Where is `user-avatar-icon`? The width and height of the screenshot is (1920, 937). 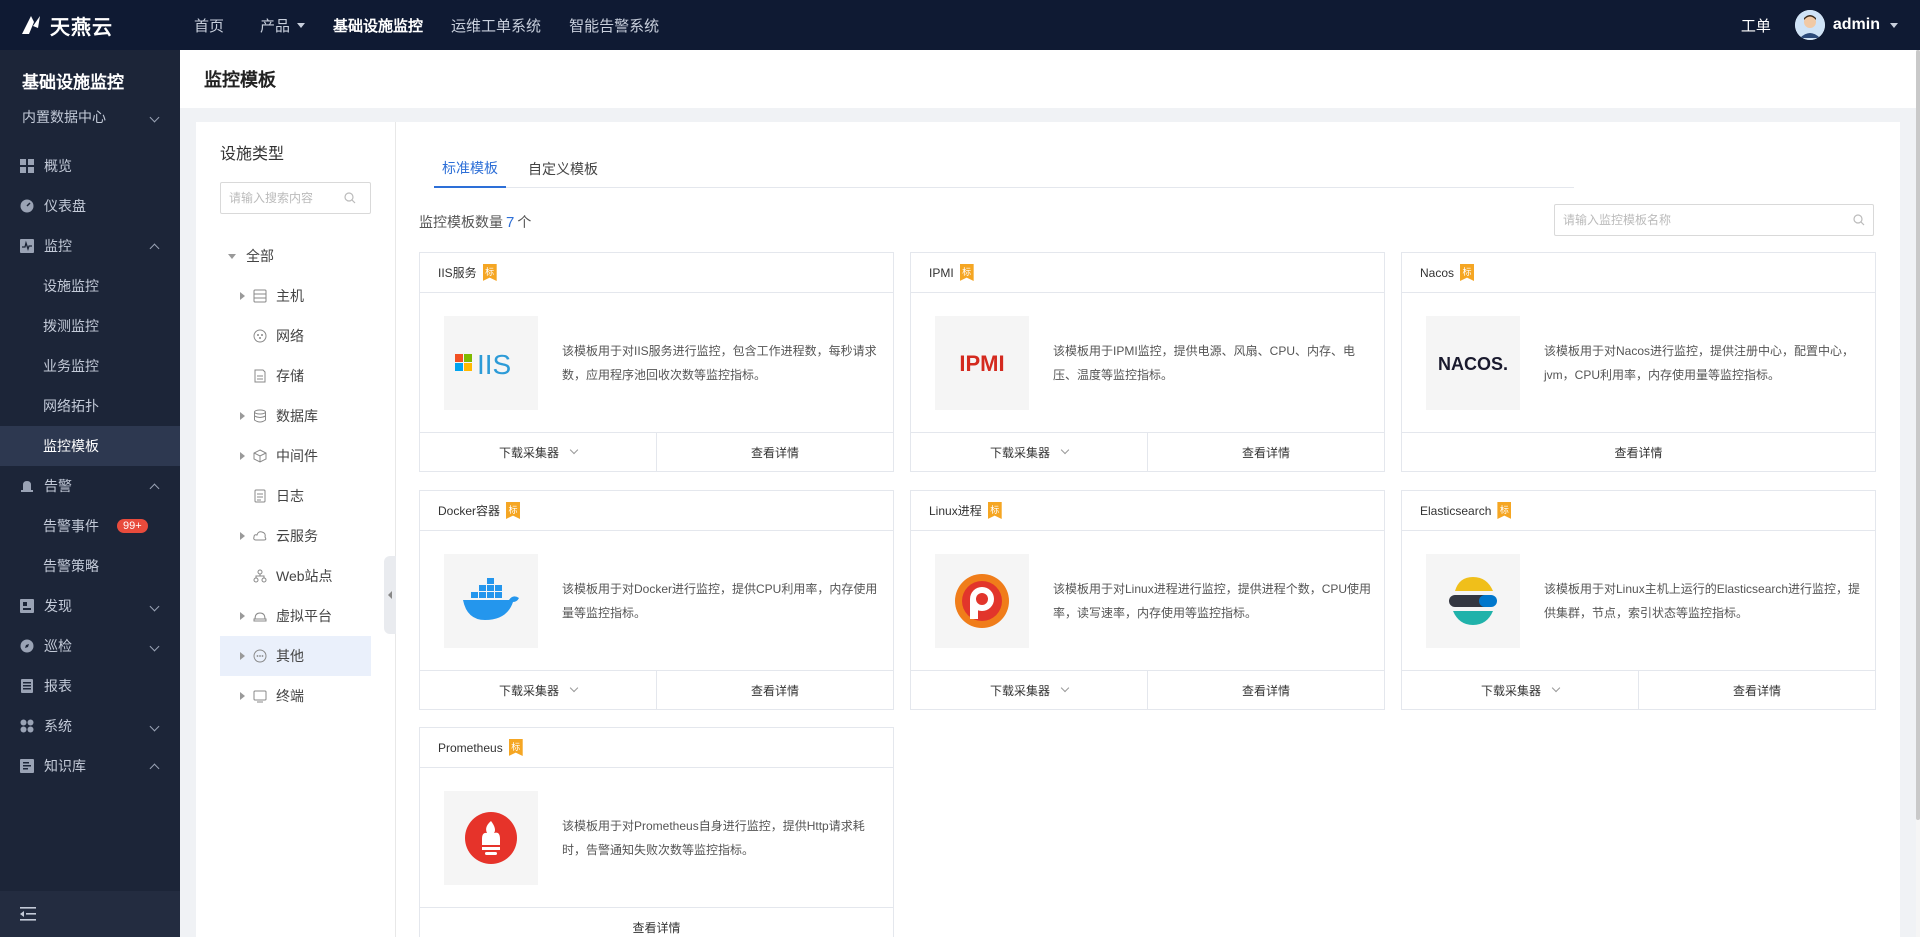
user-avatar-icon is located at coordinates (1809, 25).